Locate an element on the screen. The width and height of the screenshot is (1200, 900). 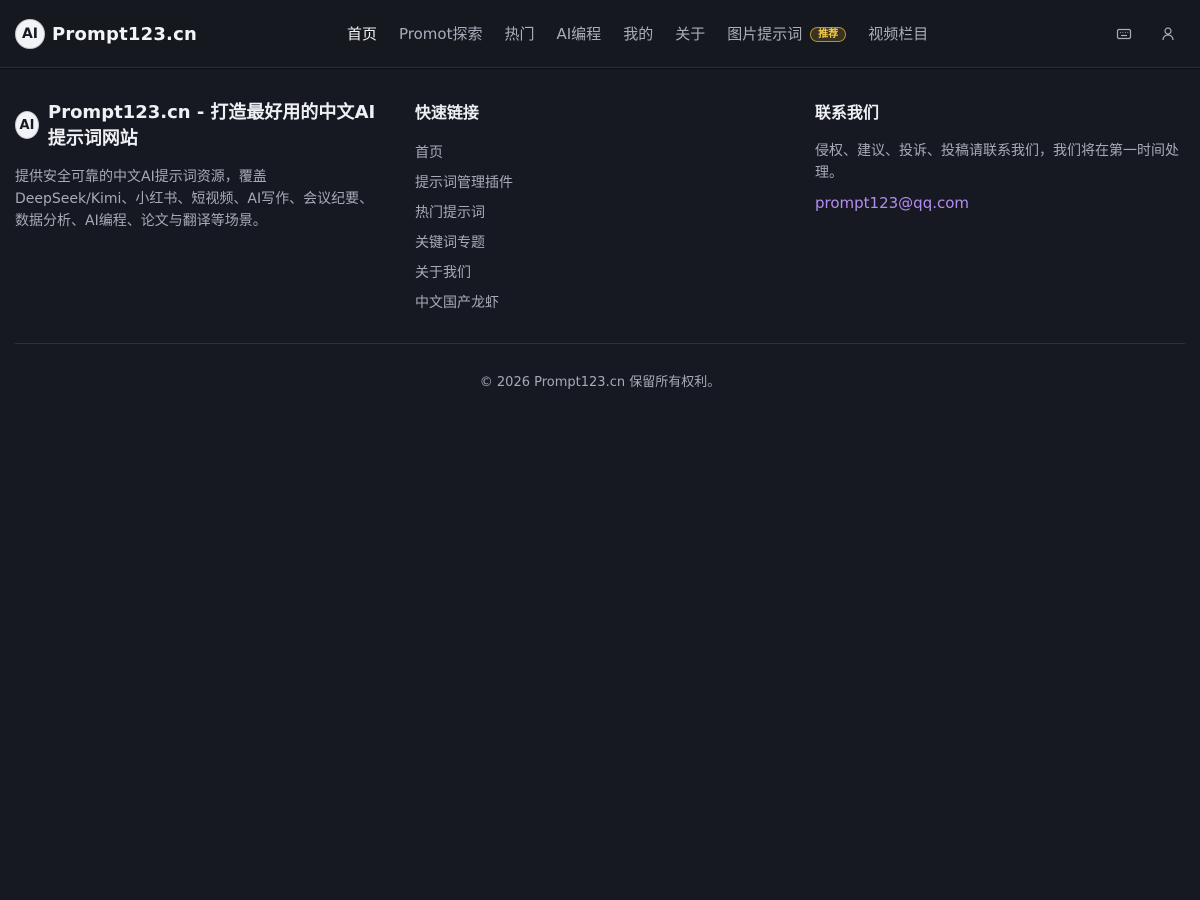
footer-contact-description: 侵权、建议、投诉、投稿请联系我们，我们将在第一时间处理。 is located at coordinates (997, 162).